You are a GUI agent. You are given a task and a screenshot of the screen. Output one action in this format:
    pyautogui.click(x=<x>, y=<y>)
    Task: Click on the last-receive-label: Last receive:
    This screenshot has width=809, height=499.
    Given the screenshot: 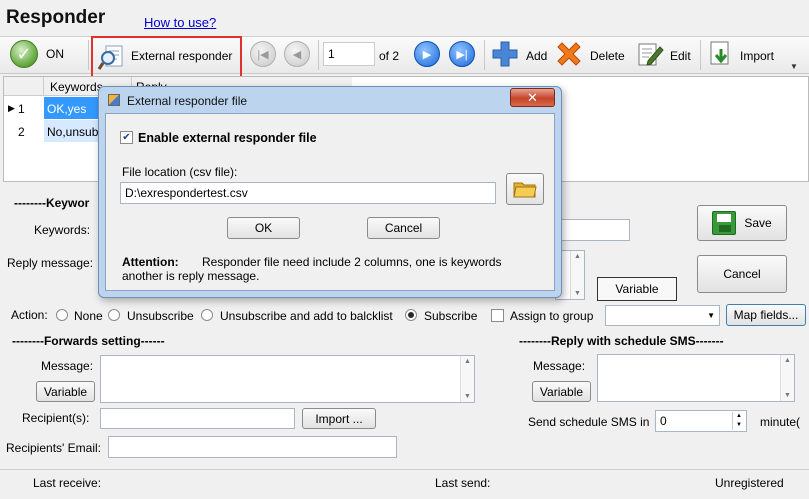 What is the action you would take?
    pyautogui.click(x=67, y=483)
    